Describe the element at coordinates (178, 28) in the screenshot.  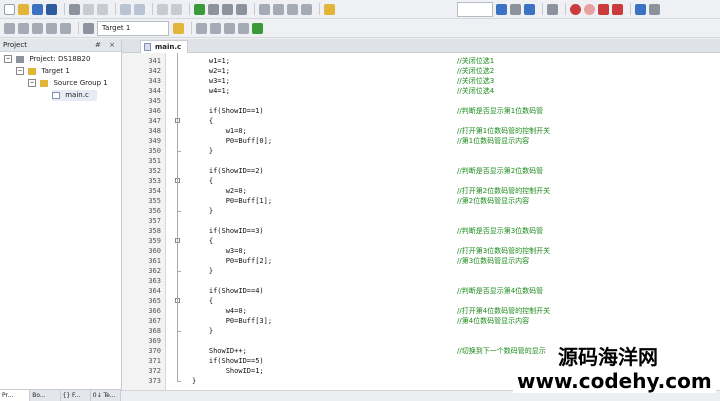
I see `target-options-icon` at that location.